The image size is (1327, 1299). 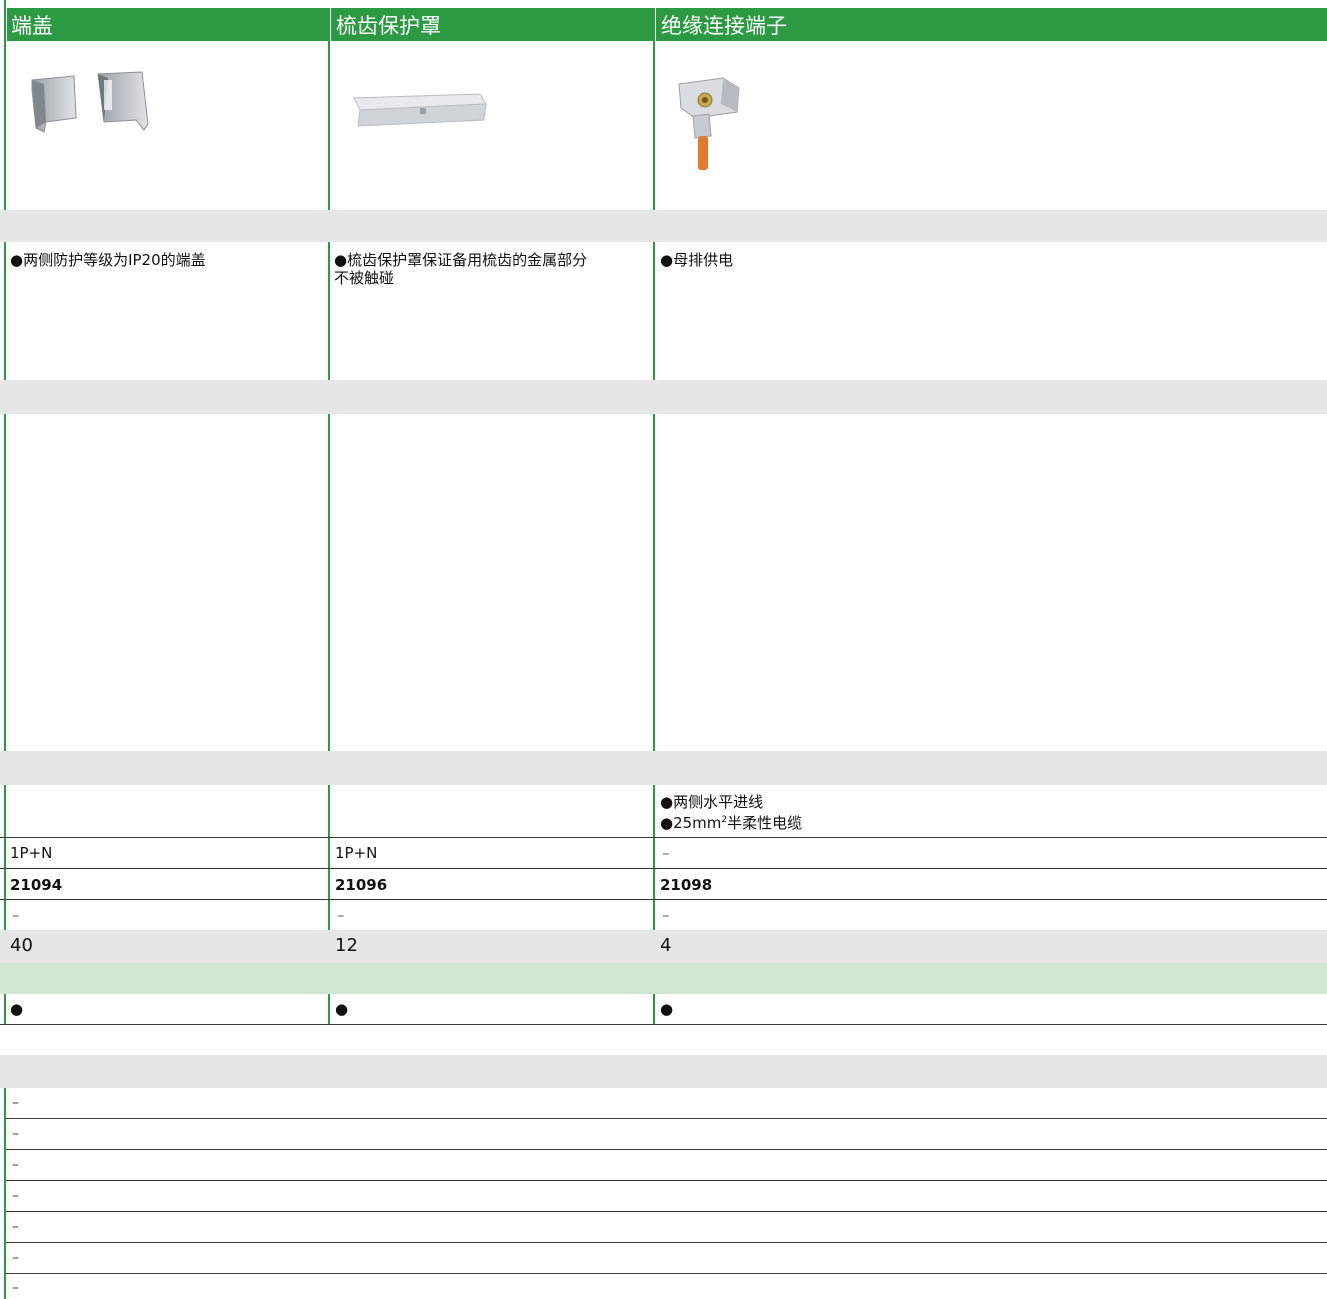 What do you see at coordinates (15, 1103) in the screenshot?
I see `lower-dash-1: –` at bounding box center [15, 1103].